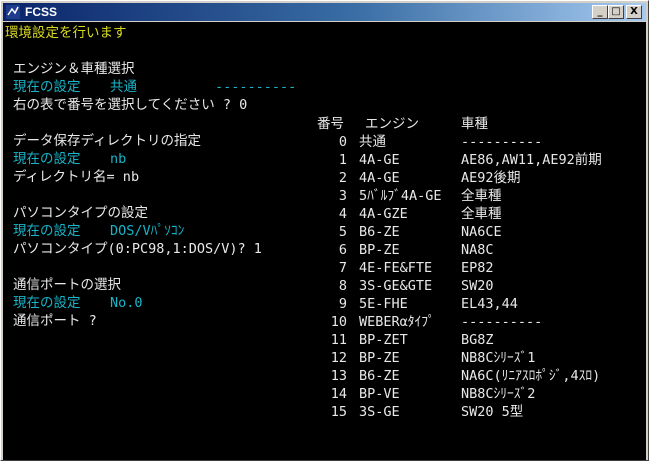 This screenshot has width=649, height=461. I want to click on row-number: 8, so click(342, 286).